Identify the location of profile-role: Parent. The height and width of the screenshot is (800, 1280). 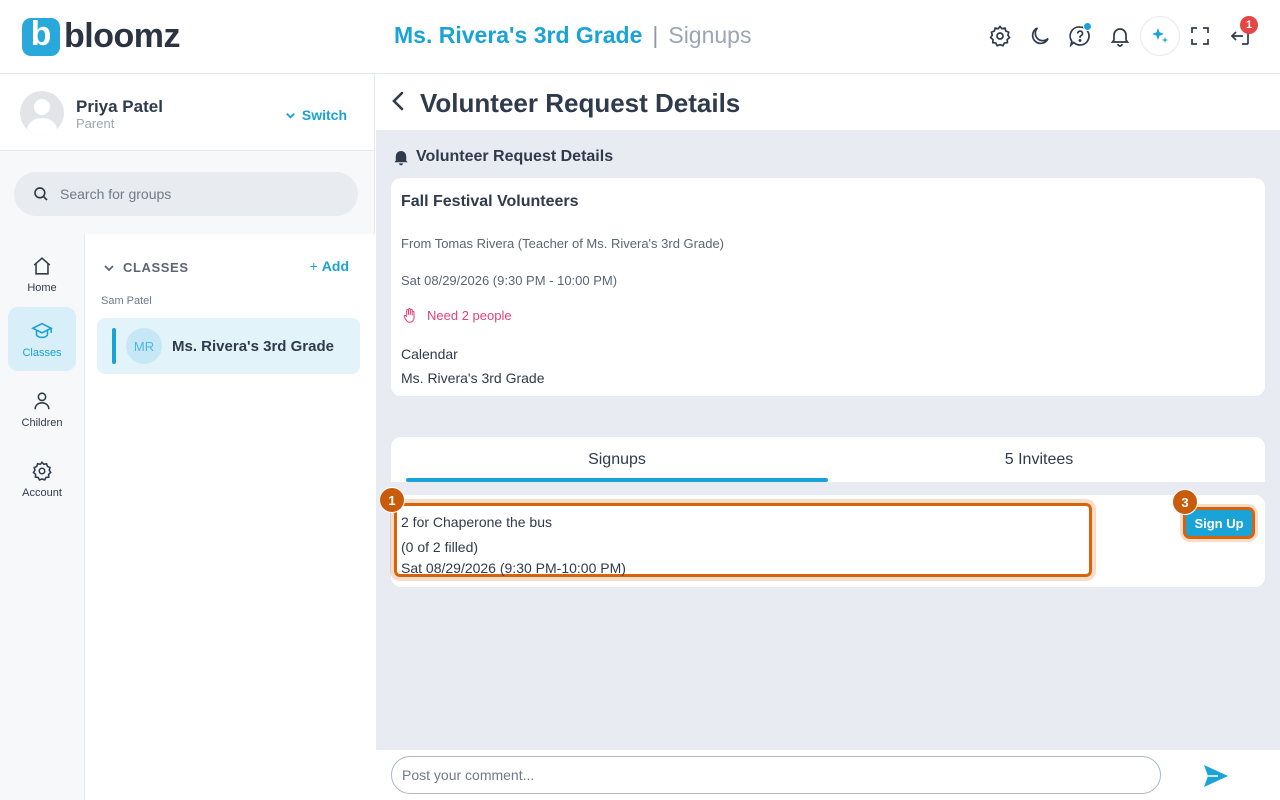
(95, 123).